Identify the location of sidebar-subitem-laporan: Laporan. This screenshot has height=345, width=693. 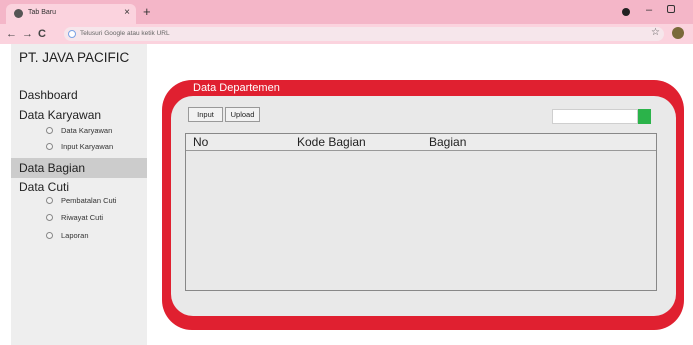
(75, 235).